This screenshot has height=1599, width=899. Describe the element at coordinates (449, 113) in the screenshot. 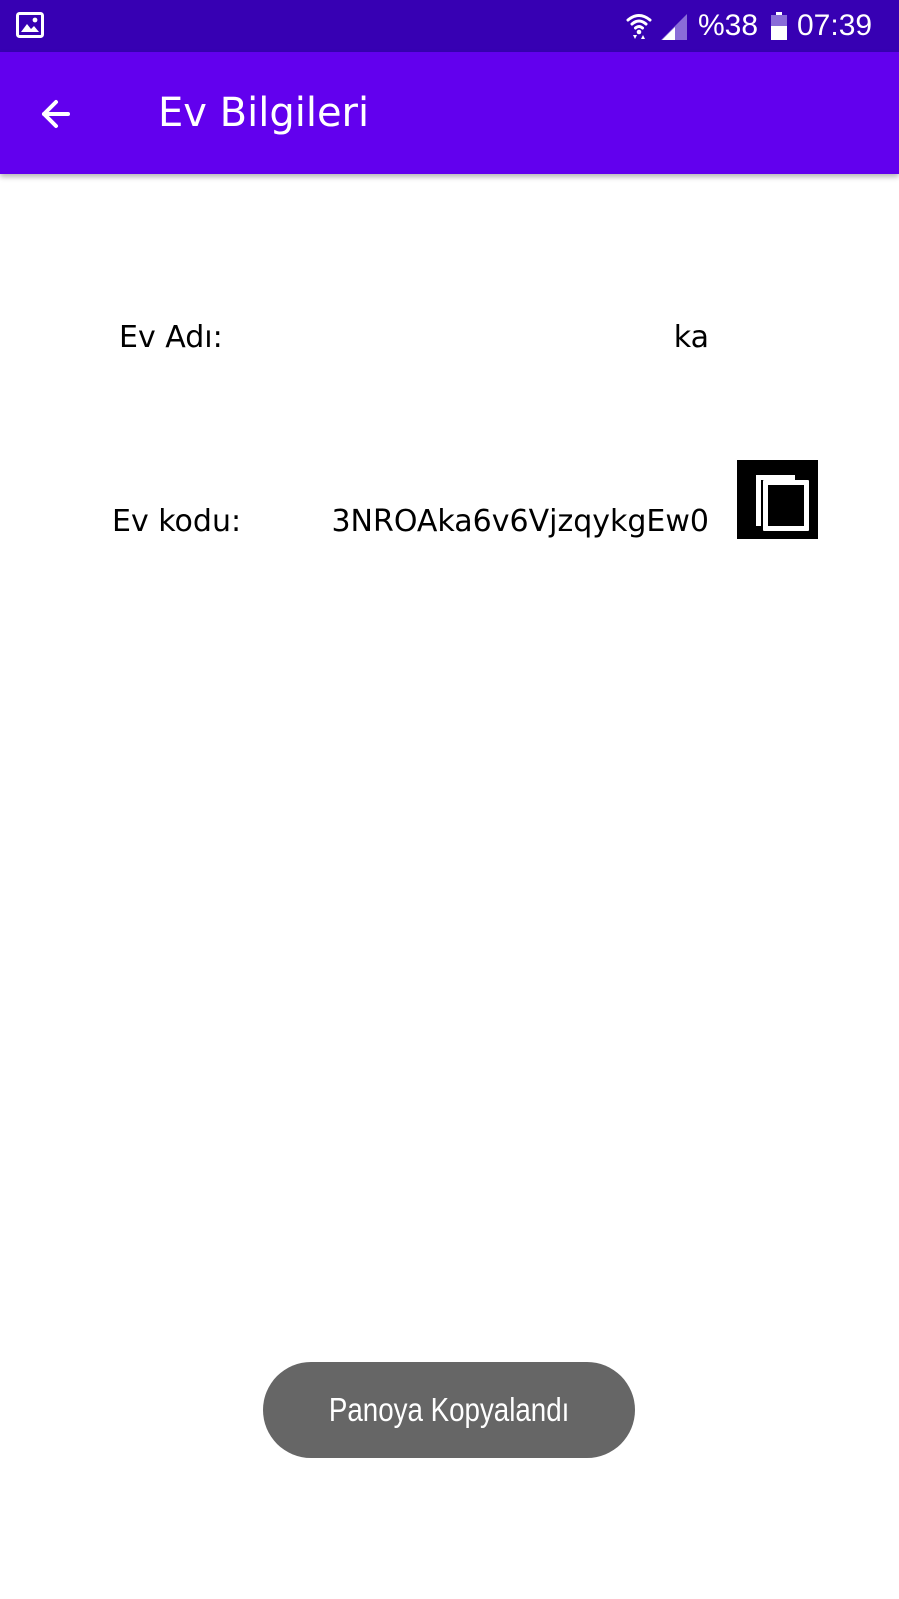

I see `app-bar: Ev Bilgileri` at that location.